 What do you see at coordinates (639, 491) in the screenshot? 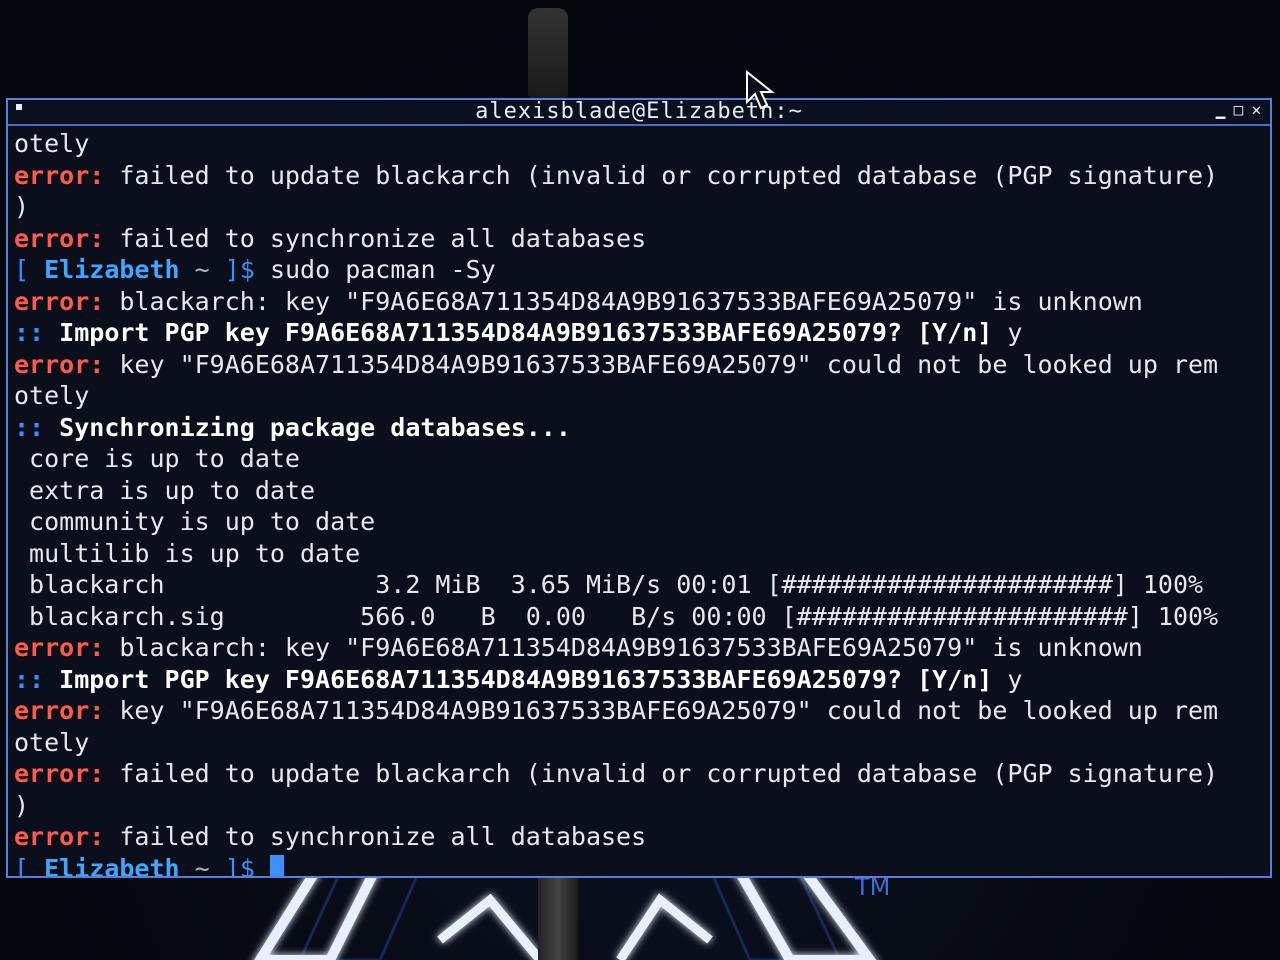
I see `terminal-line: extra is up to date` at bounding box center [639, 491].